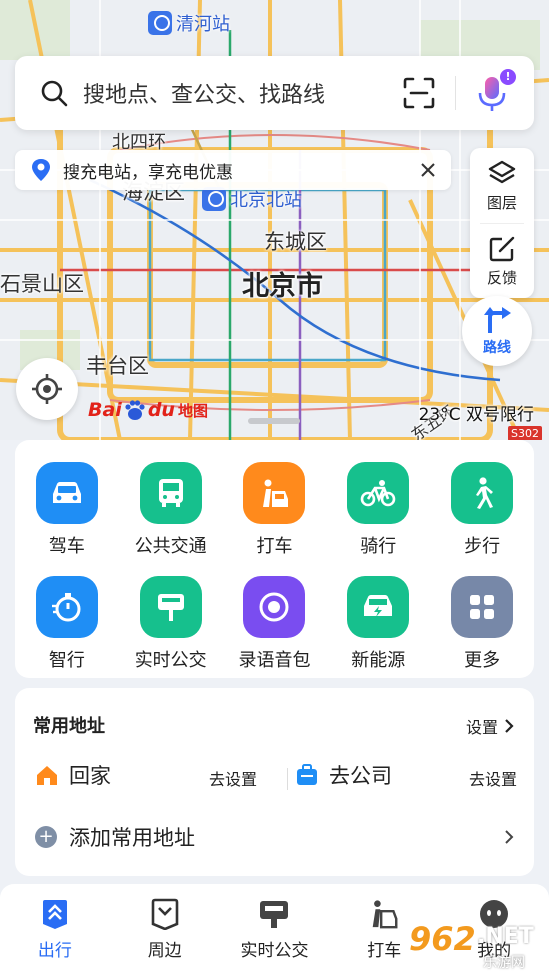  I want to click on fn-label: 实时公交, so click(170, 660).